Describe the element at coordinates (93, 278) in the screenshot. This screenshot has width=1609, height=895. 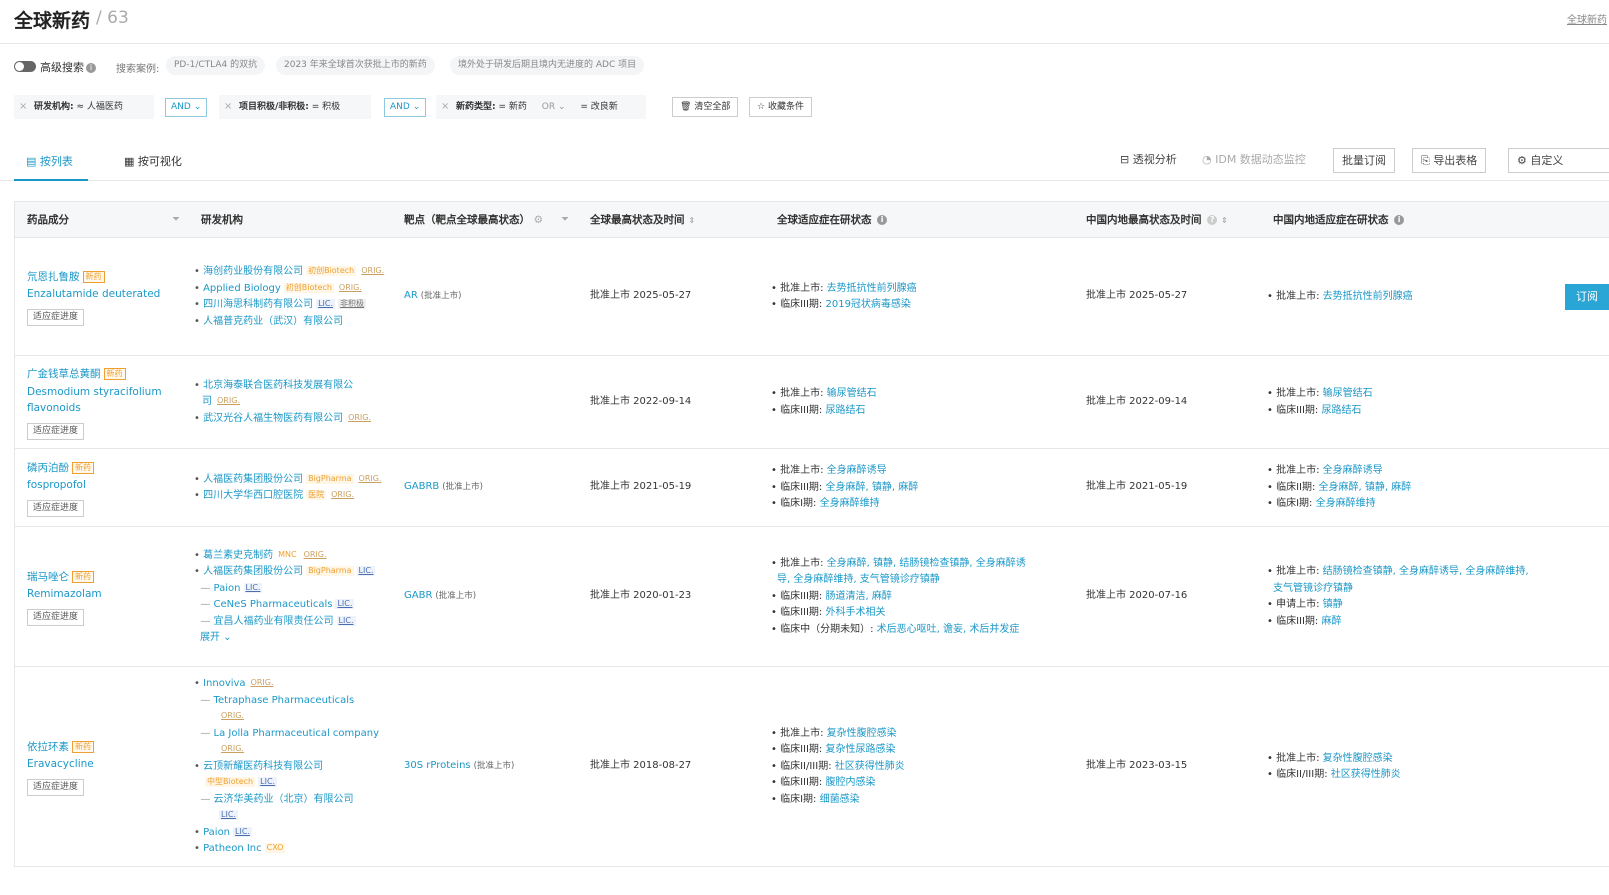
I see `drug-name-cn: 氘恩扎鲁胺 新药` at that location.